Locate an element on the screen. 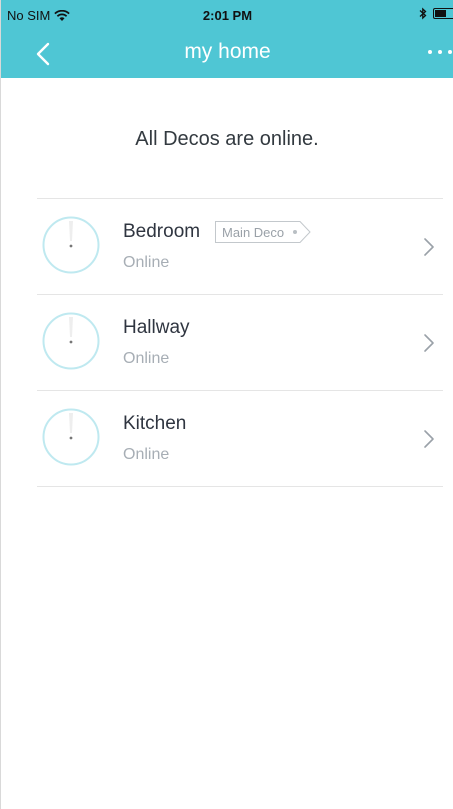  deco-row-kitchen: Kitchen Online is located at coordinates (240, 439).